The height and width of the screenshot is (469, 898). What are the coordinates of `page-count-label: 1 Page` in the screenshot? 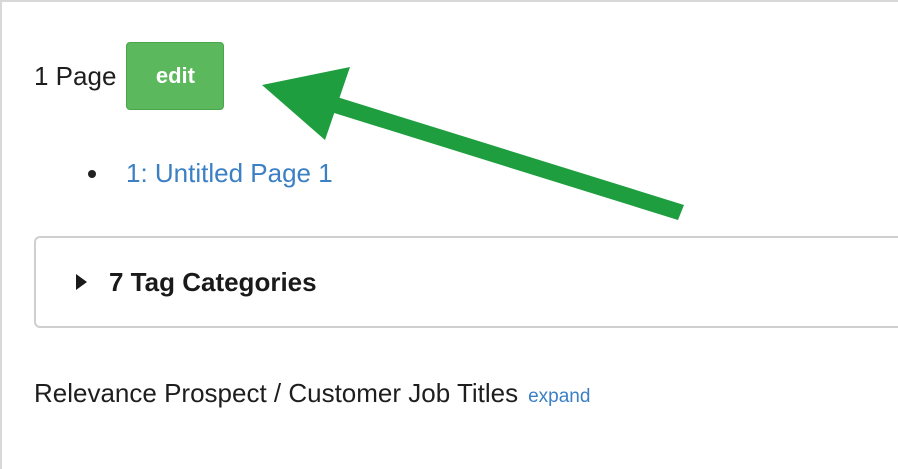 It's located at (75, 75).